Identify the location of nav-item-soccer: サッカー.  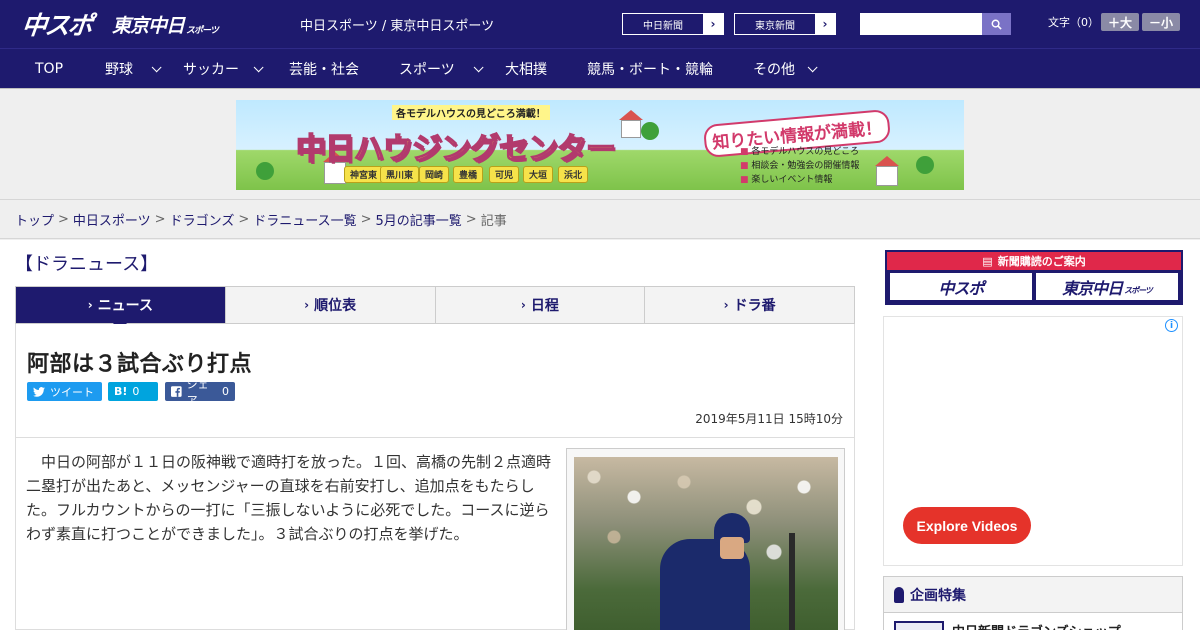
(223, 69).